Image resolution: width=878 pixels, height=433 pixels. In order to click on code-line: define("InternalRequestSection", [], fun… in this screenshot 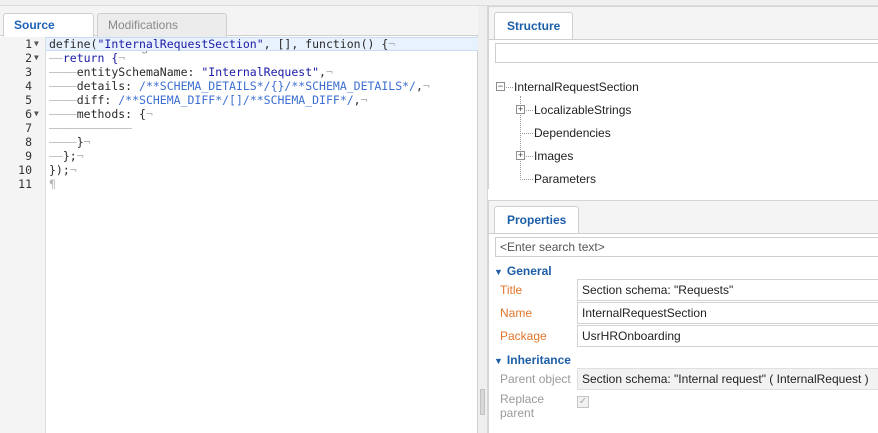, I will do `click(222, 44)`.